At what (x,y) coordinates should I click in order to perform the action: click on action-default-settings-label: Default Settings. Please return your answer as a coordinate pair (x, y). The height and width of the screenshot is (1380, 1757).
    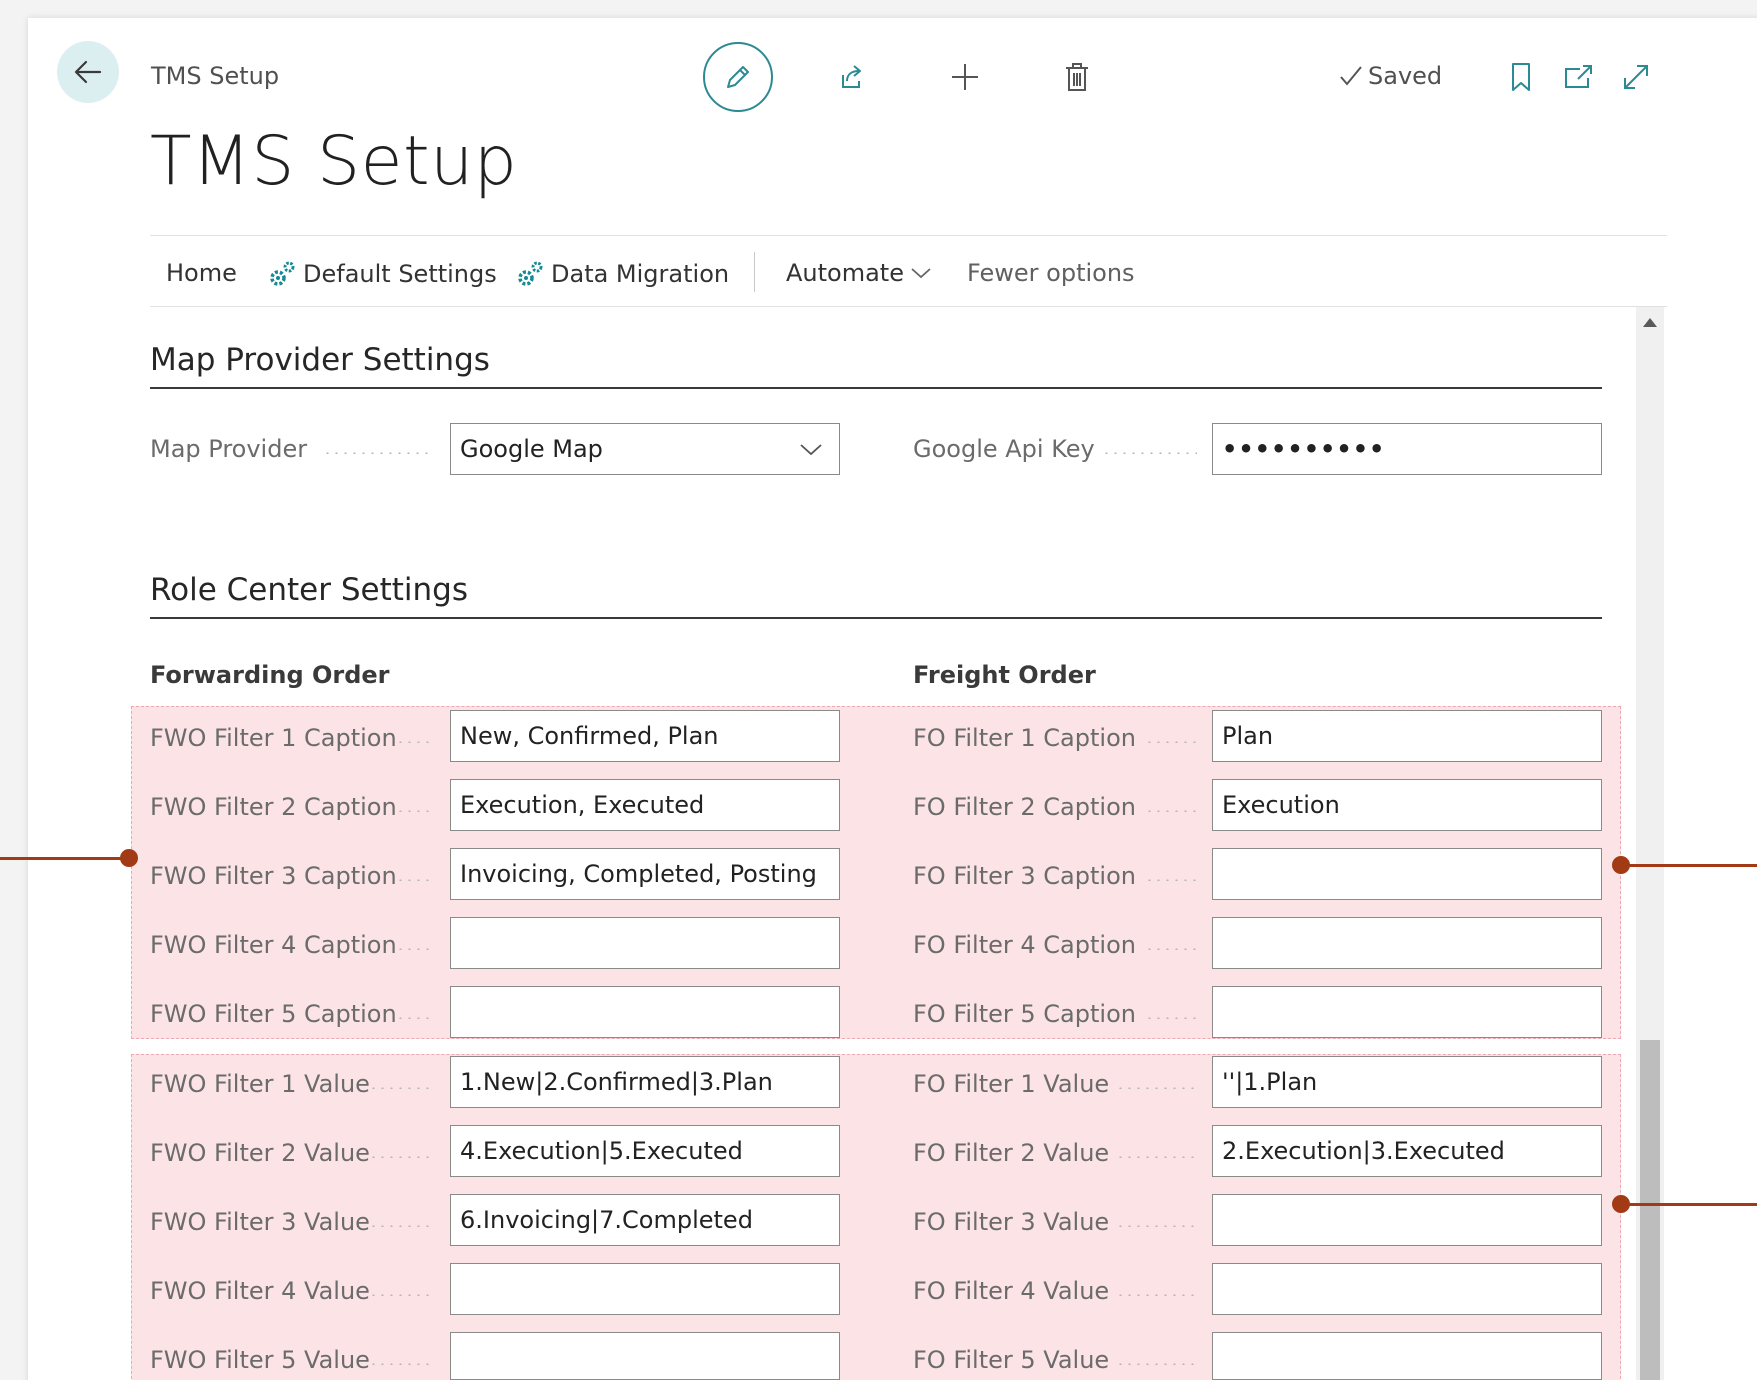
    Looking at the image, I should click on (400, 274).